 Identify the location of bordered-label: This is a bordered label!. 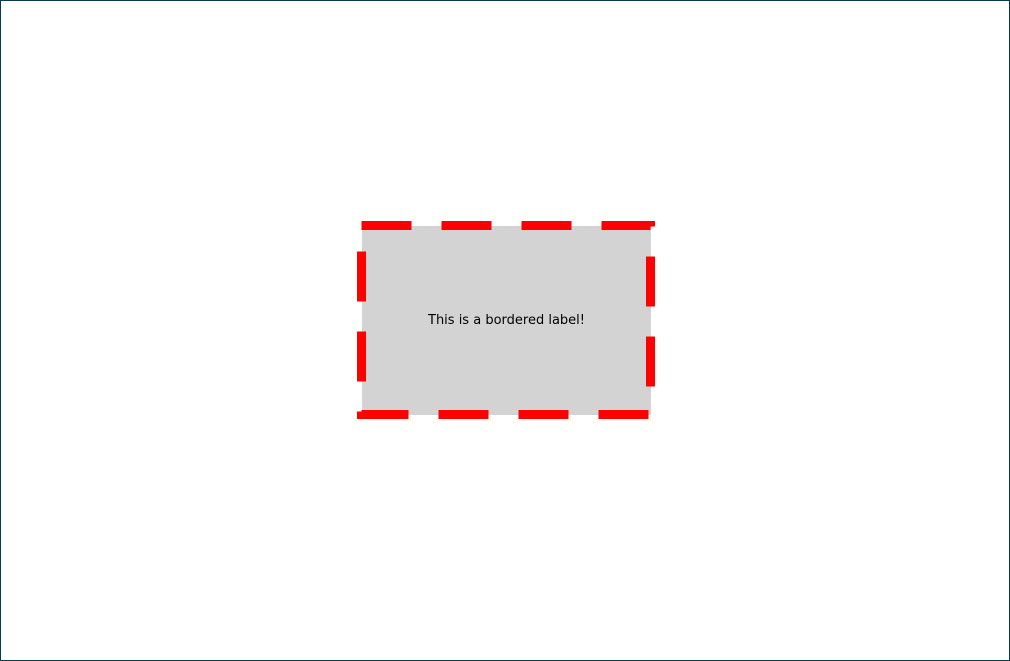
(506, 320).